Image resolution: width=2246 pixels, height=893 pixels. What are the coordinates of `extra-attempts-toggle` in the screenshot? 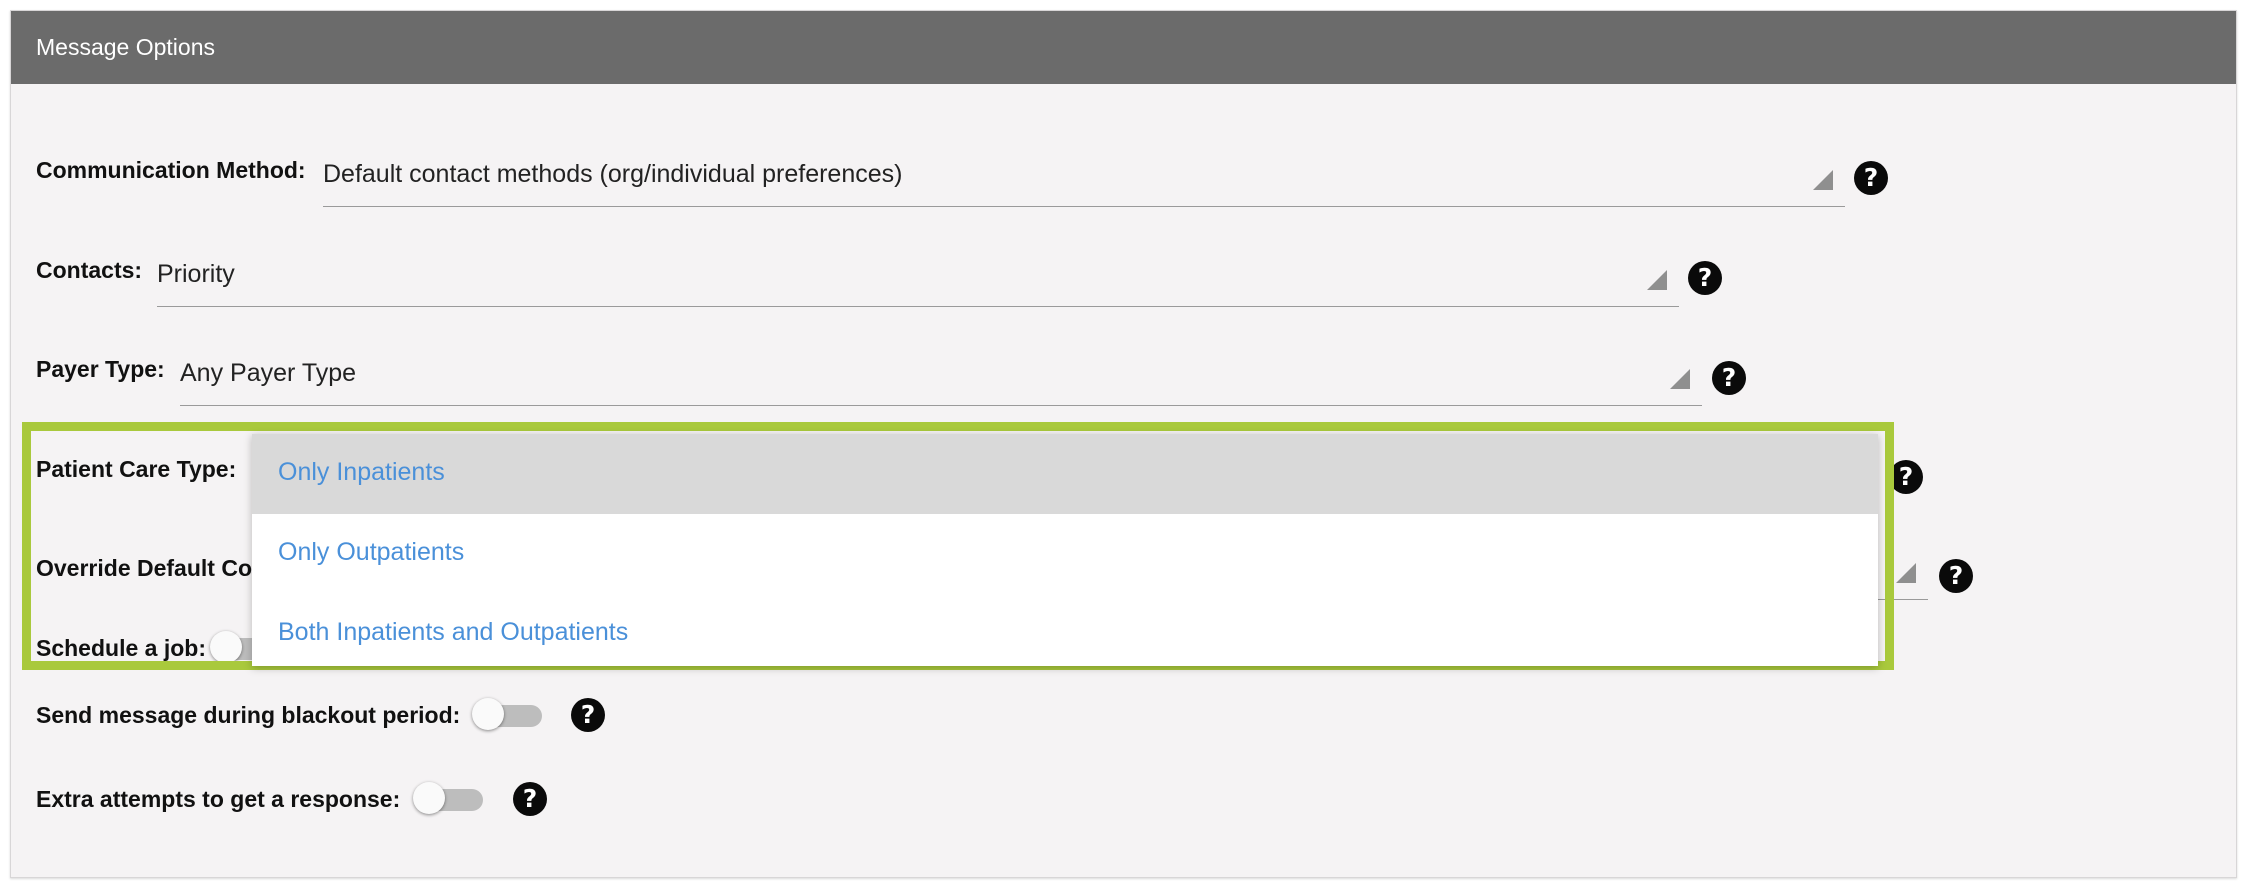 It's located at (448, 798).